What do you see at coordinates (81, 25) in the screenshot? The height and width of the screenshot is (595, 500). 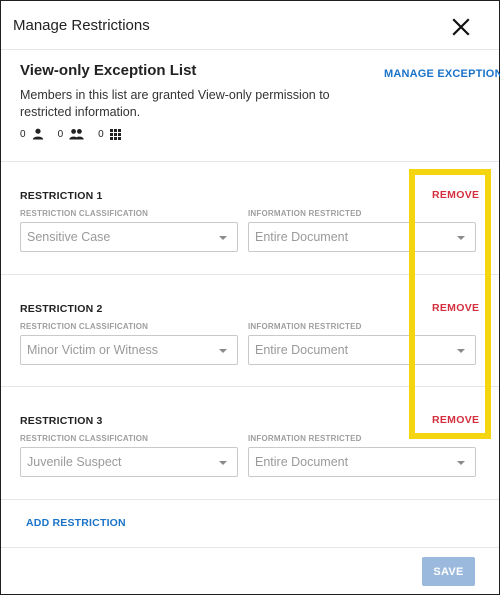 I see `dialog-title: Manage Restrictions` at bounding box center [81, 25].